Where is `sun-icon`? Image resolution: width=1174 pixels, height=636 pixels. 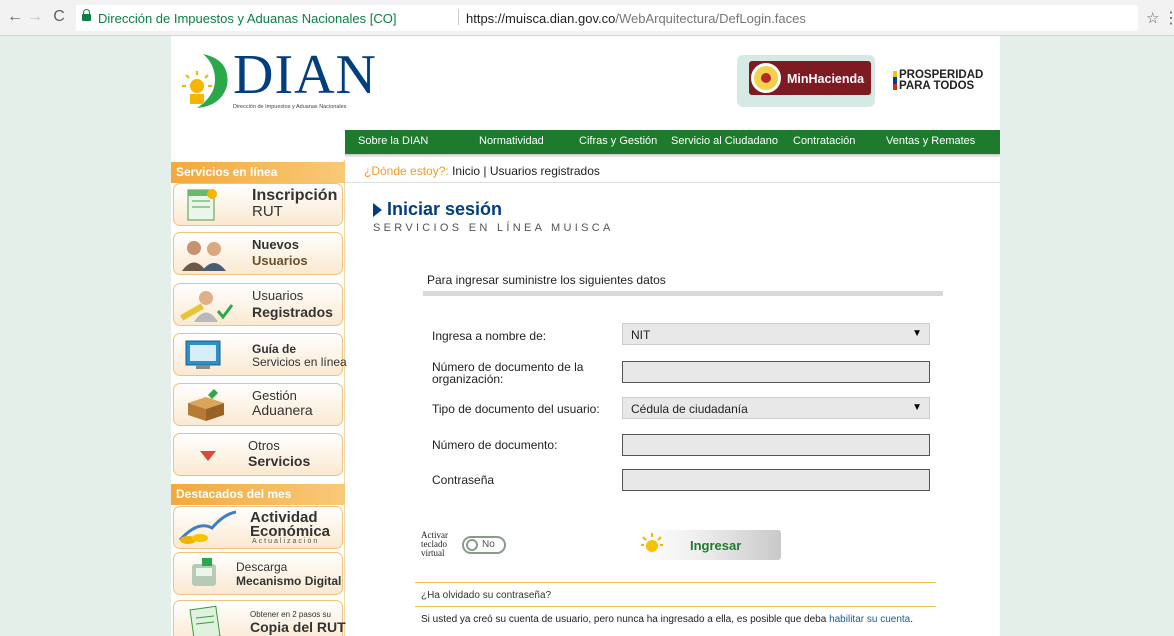 sun-icon is located at coordinates (652, 542).